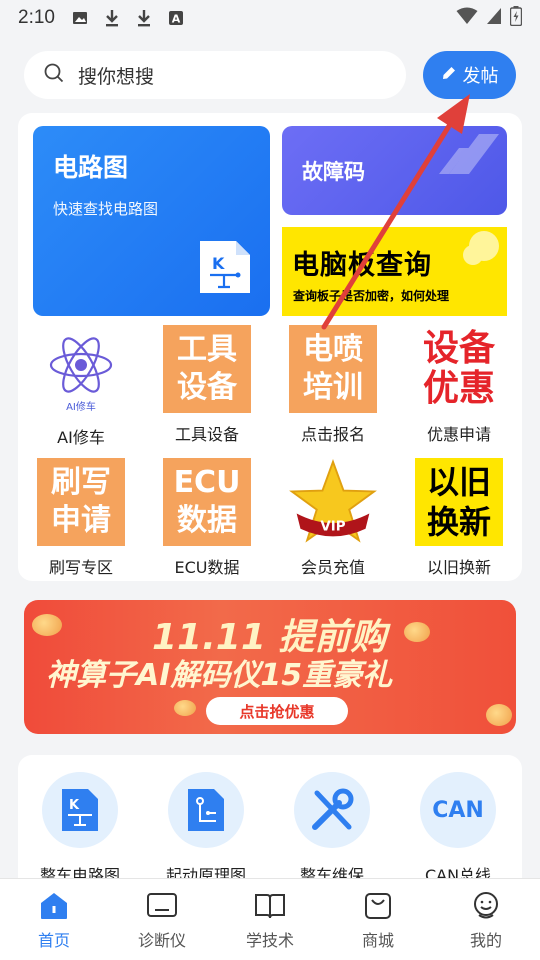  What do you see at coordinates (486, 906) in the screenshot?
I see `profile-icon` at bounding box center [486, 906].